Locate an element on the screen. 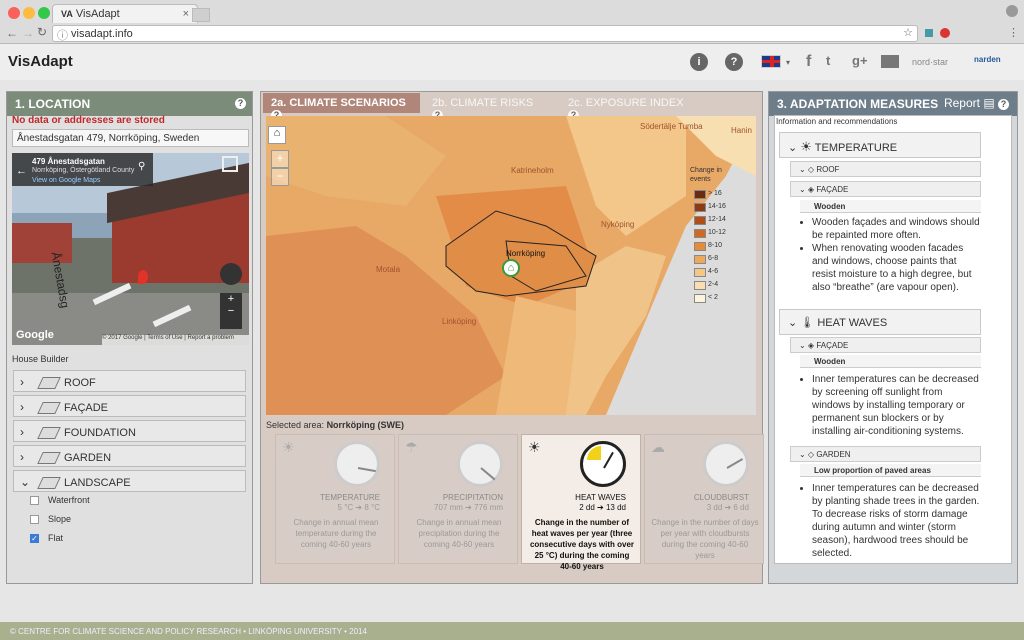 This screenshot has width=1024, height=640. info-icon: ⓘ is located at coordinates (62, 35).